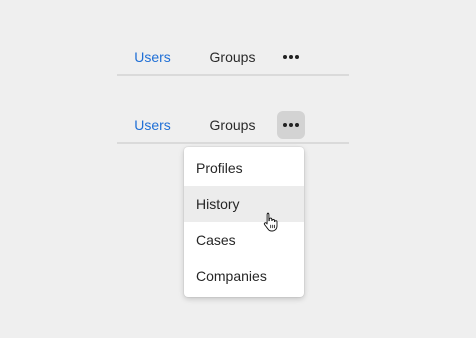 The width and height of the screenshot is (476, 338). I want to click on menu-item-history: History, so click(244, 204).